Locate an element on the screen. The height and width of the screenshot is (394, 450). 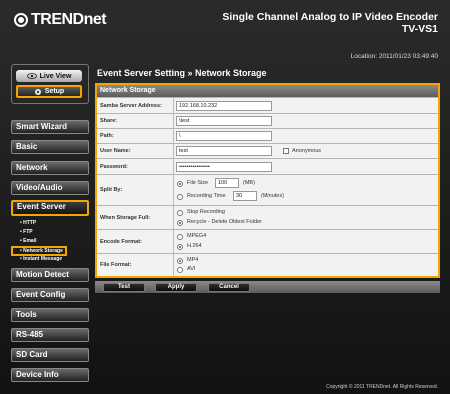
form-row-share: Share: is located at coordinates (267, 120).